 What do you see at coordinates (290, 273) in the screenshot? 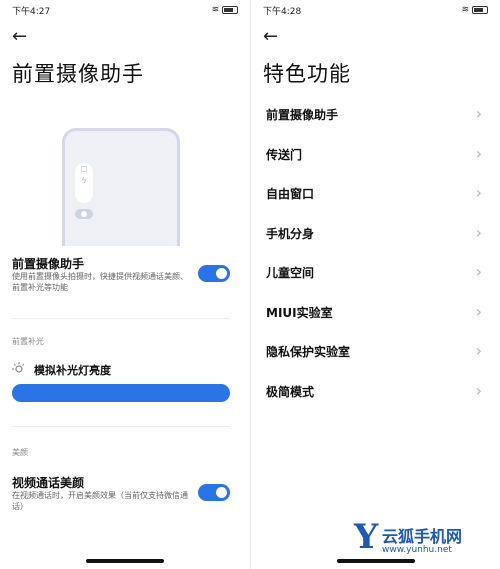
I see `menu-item-label: 儿童空间` at bounding box center [290, 273].